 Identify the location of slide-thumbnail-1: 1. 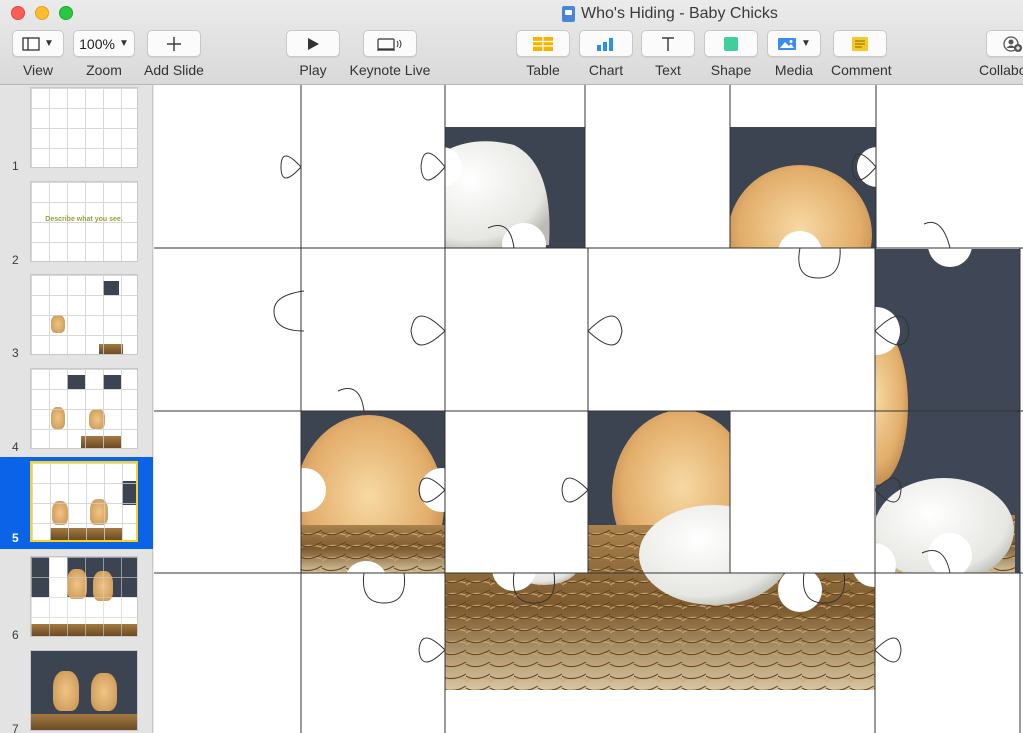
(76, 131).